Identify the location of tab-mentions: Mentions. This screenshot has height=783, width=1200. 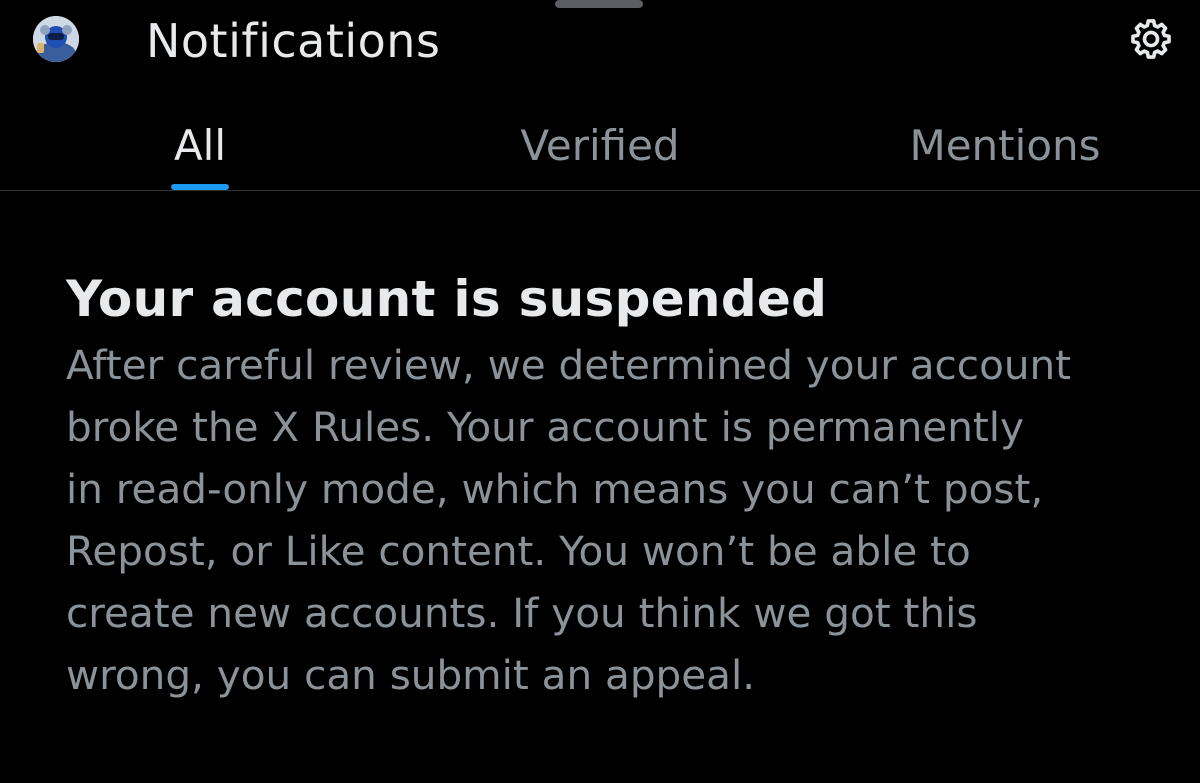
(1005, 145).